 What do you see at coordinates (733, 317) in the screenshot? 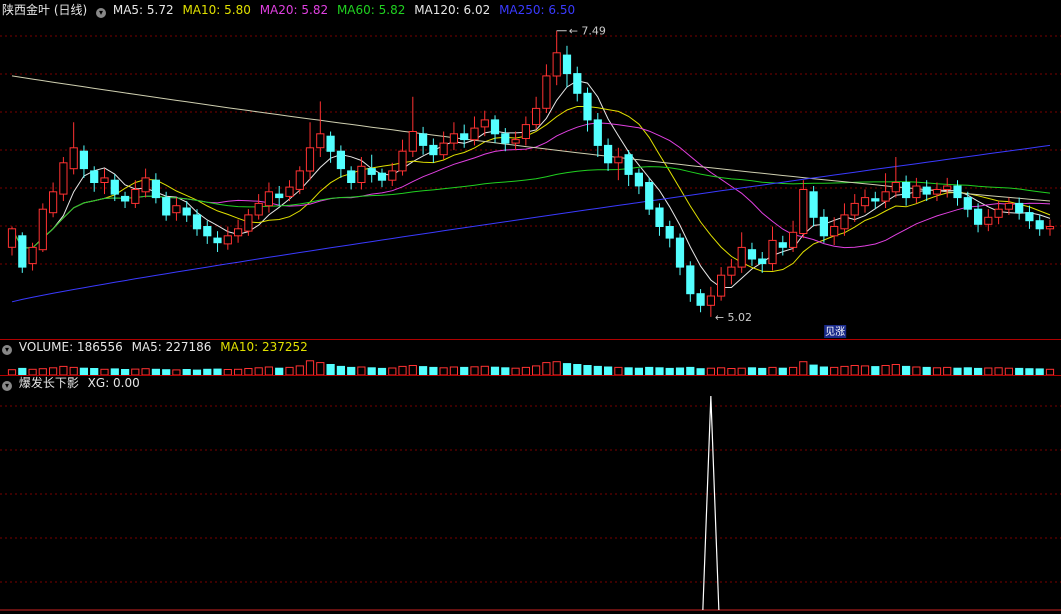
I see `low-price-label: ← 5.02` at bounding box center [733, 317].